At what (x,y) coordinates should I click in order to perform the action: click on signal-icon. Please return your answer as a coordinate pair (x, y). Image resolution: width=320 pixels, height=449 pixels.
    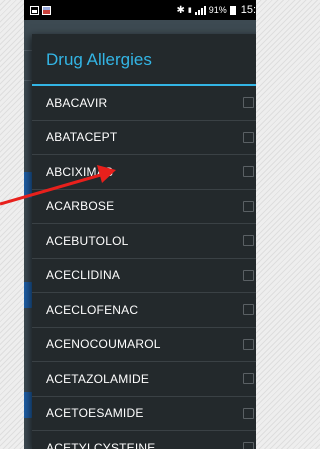
    Looking at the image, I should click on (200, 10).